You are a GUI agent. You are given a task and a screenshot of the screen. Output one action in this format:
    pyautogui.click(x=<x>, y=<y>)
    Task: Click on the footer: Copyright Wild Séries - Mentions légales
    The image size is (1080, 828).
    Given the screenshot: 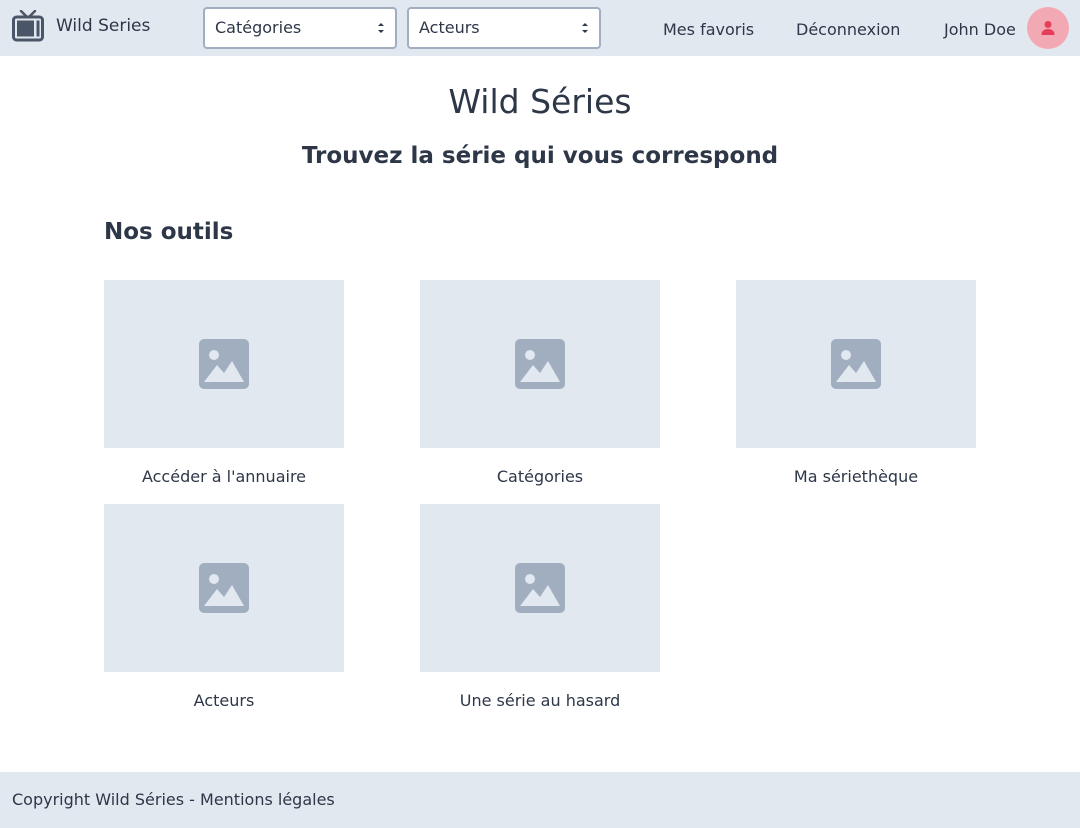 What is the action you would take?
    pyautogui.click(x=540, y=800)
    